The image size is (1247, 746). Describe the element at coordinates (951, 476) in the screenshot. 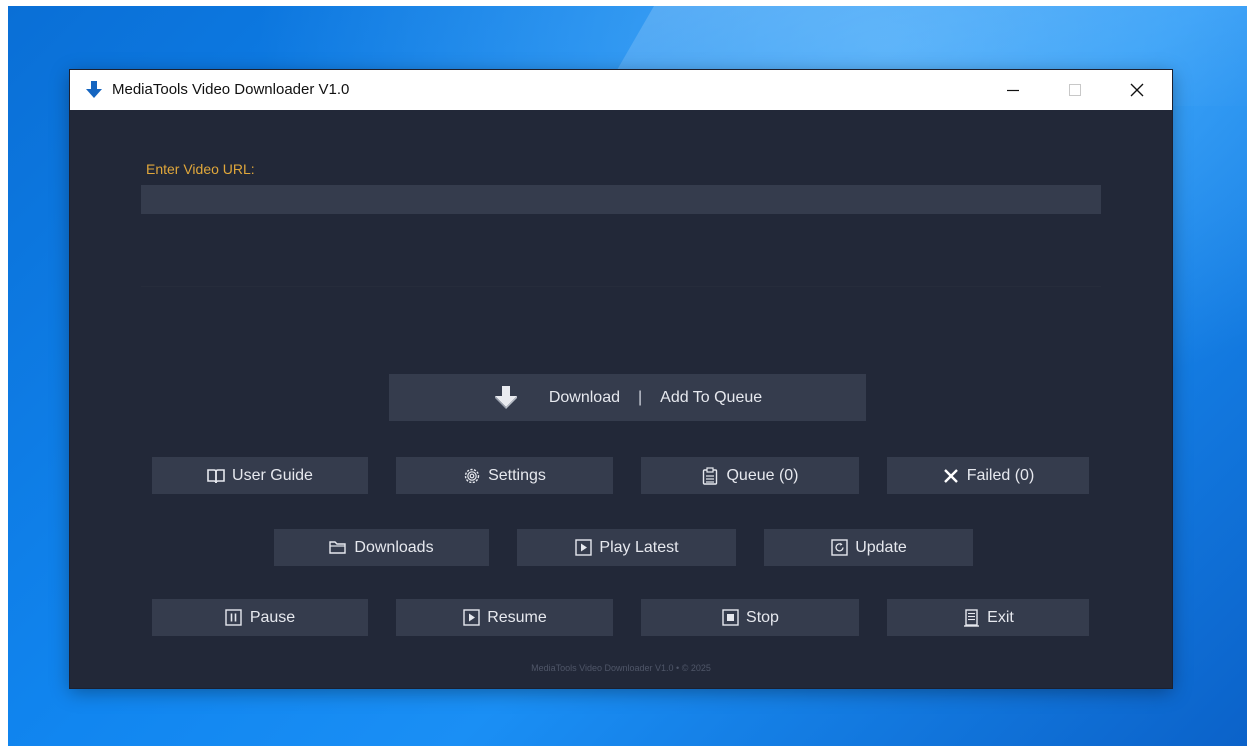

I see `x-mark-icon` at that location.